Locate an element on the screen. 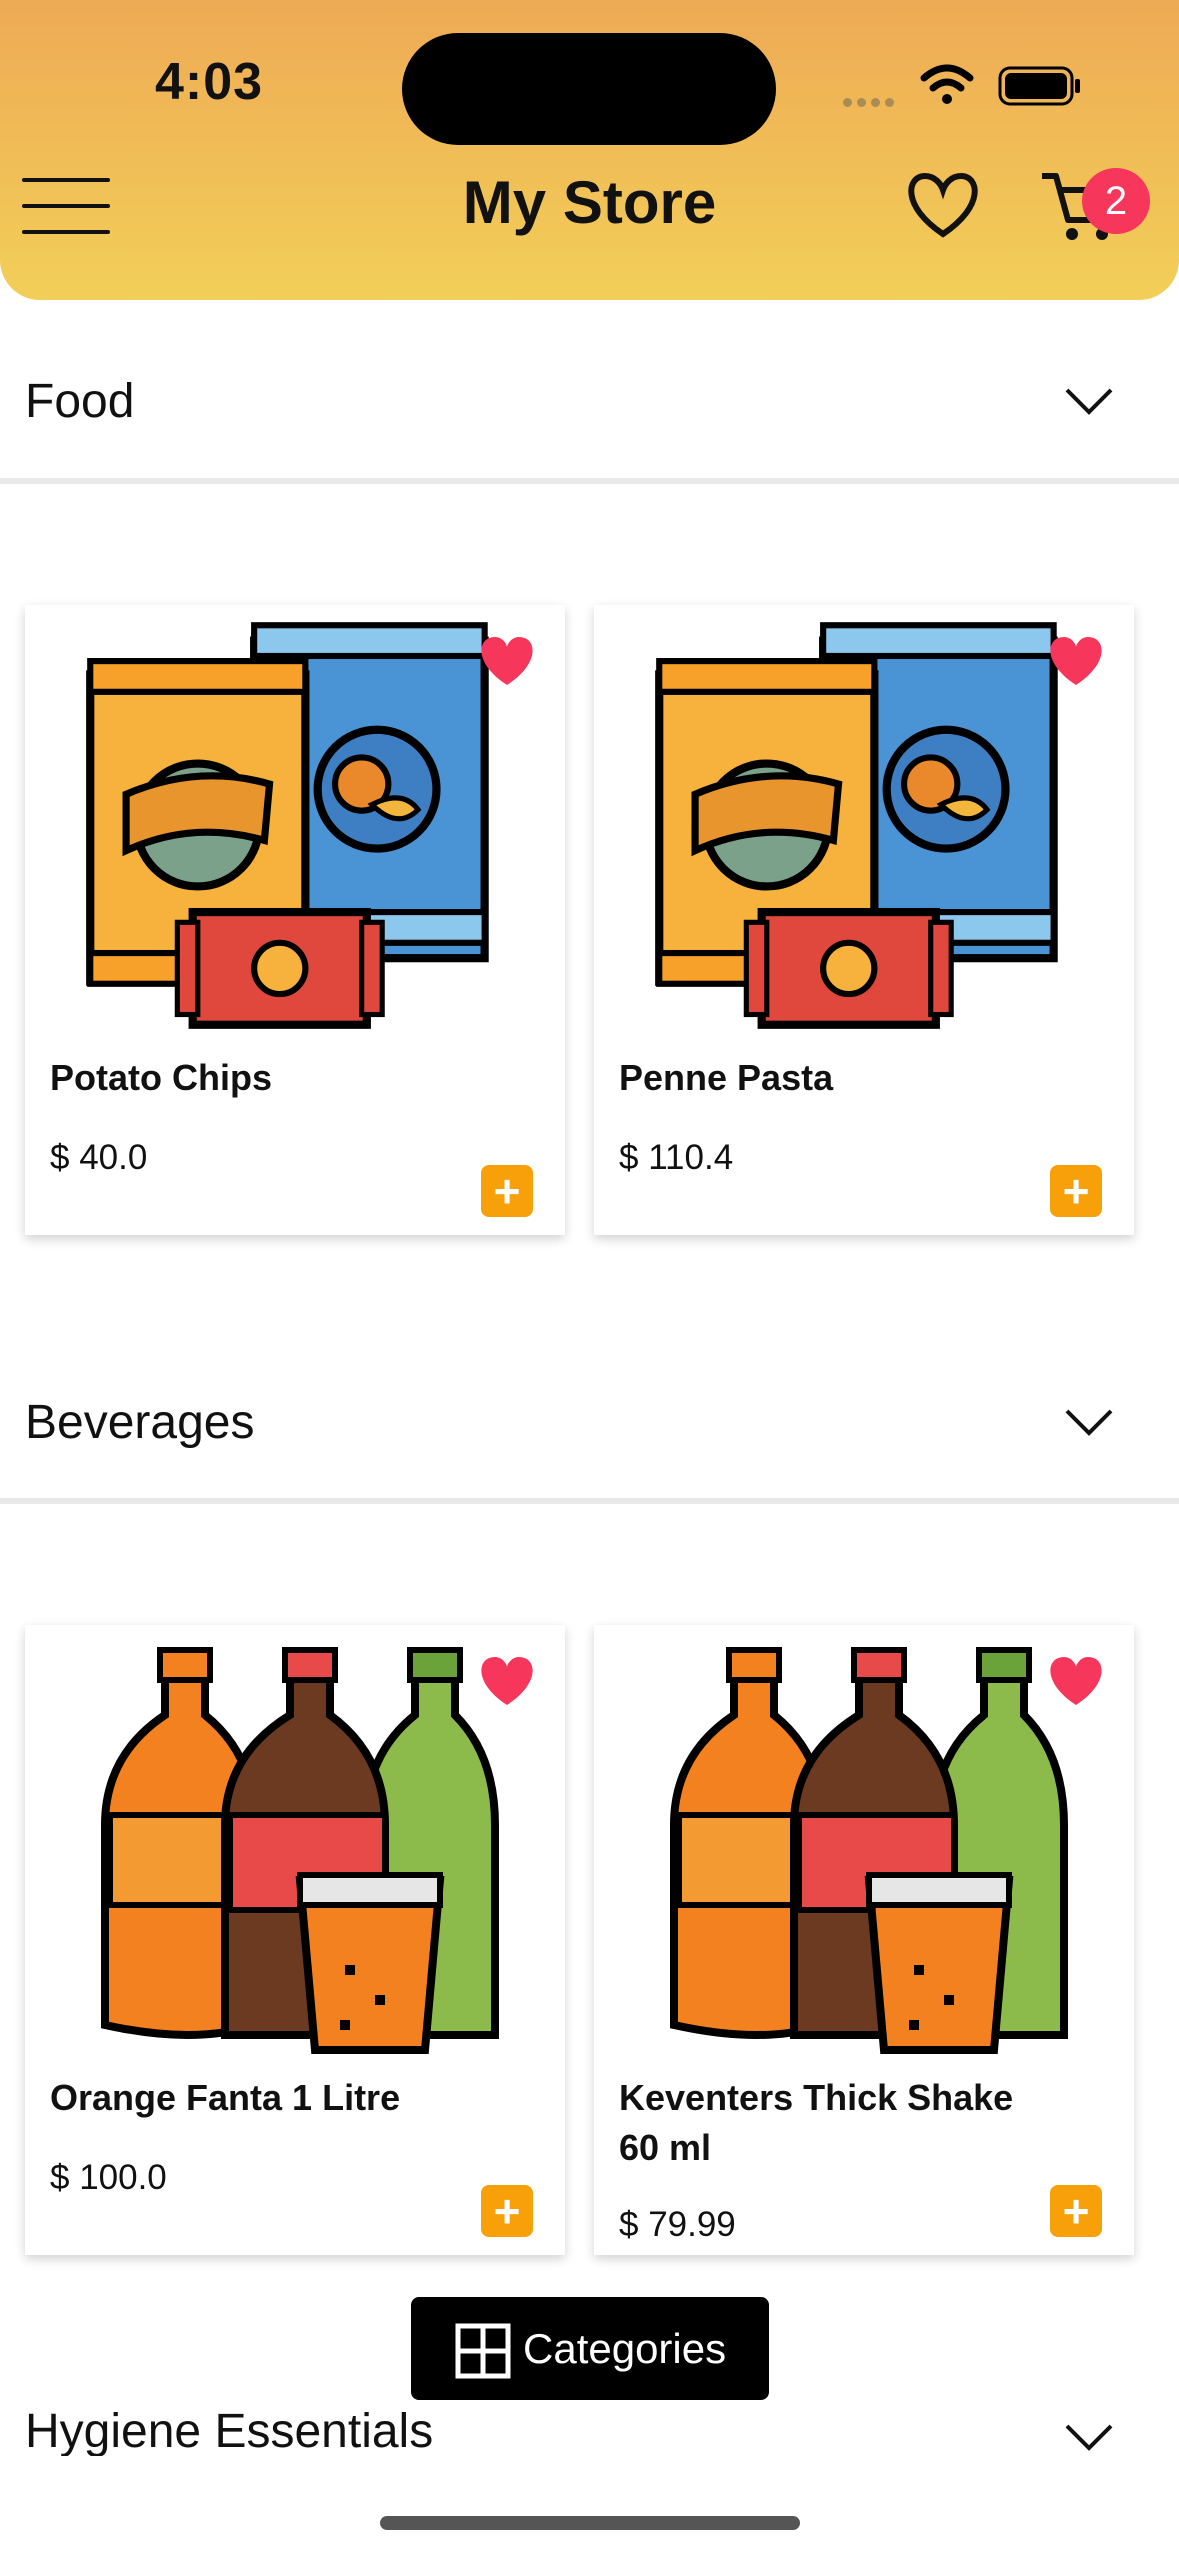  cart-count-badge: 2 is located at coordinates (1116, 201).